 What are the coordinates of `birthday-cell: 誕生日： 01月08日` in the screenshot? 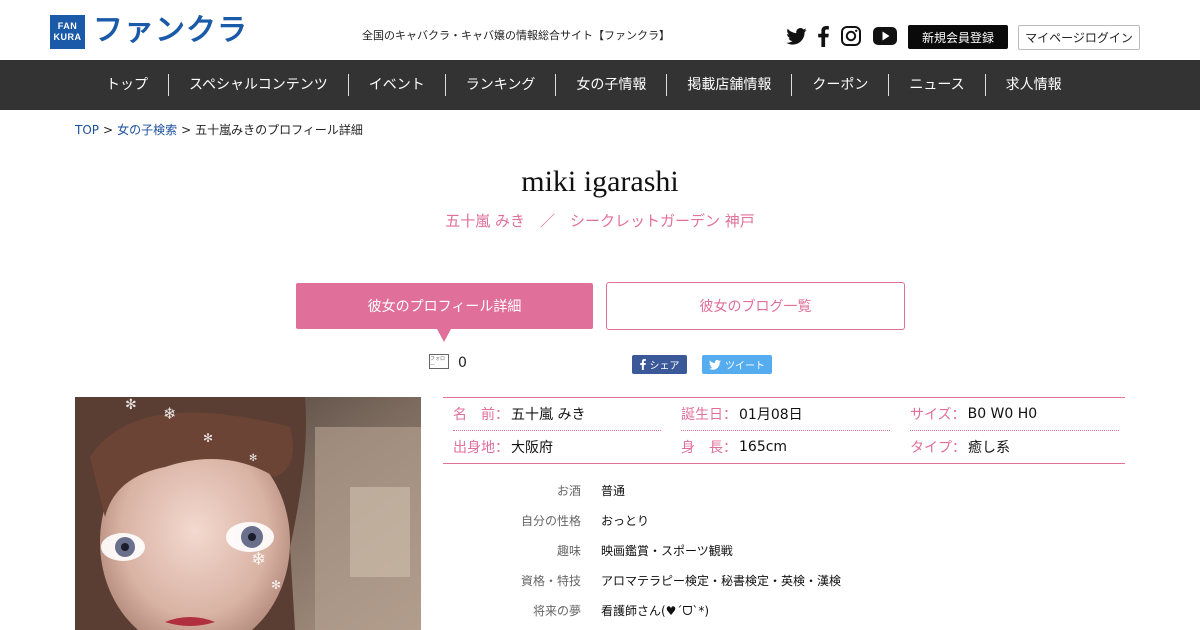 It's located at (742, 414).